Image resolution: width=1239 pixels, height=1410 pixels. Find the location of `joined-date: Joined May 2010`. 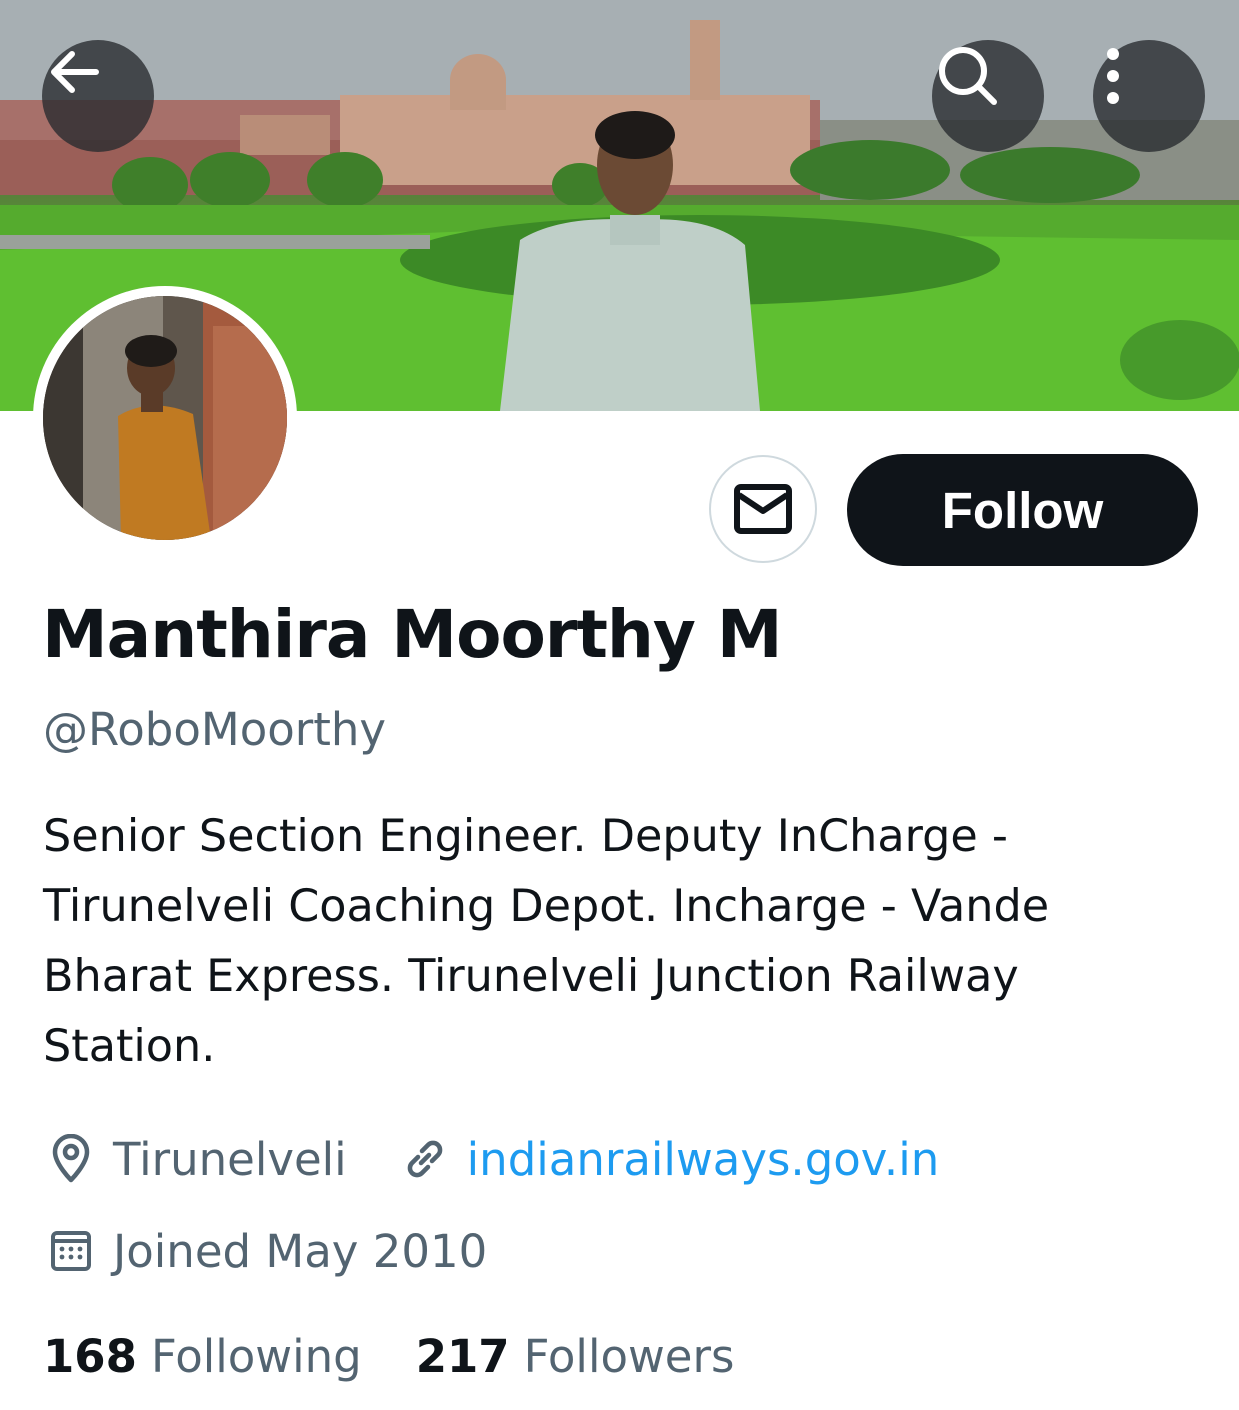

joined-date: Joined May 2010 is located at coordinates (300, 1251).